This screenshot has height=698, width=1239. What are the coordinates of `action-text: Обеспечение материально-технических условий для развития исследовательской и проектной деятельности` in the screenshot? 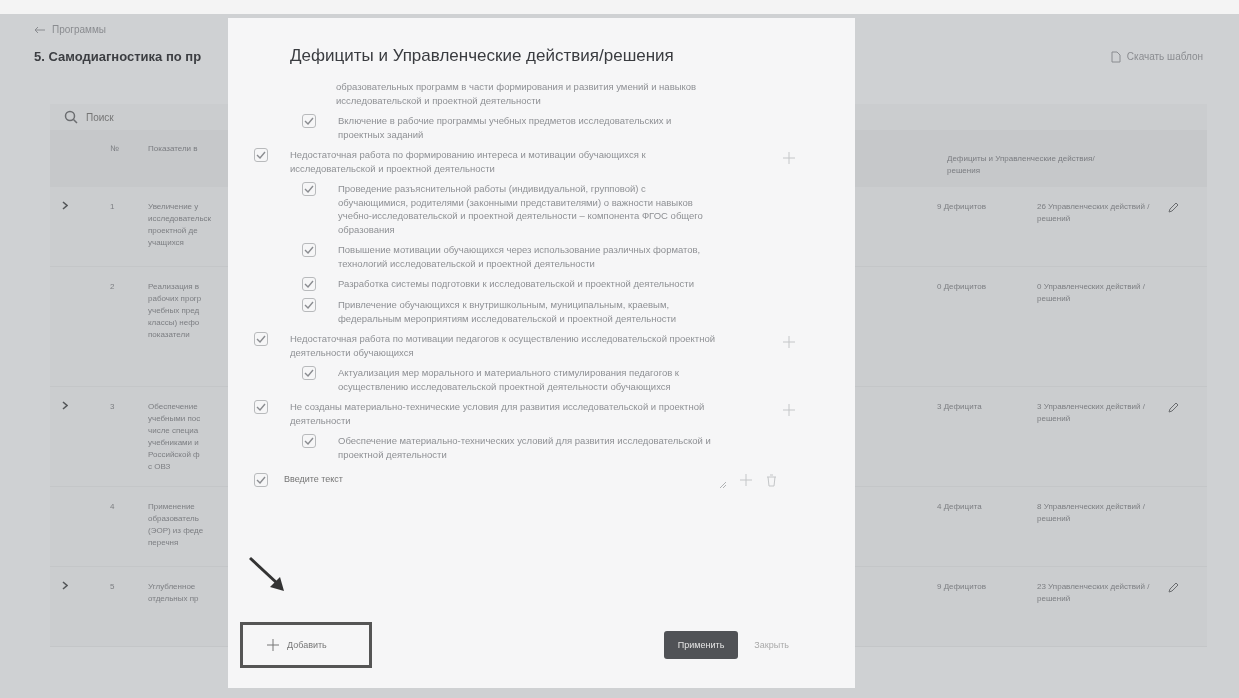 It's located at (525, 447).